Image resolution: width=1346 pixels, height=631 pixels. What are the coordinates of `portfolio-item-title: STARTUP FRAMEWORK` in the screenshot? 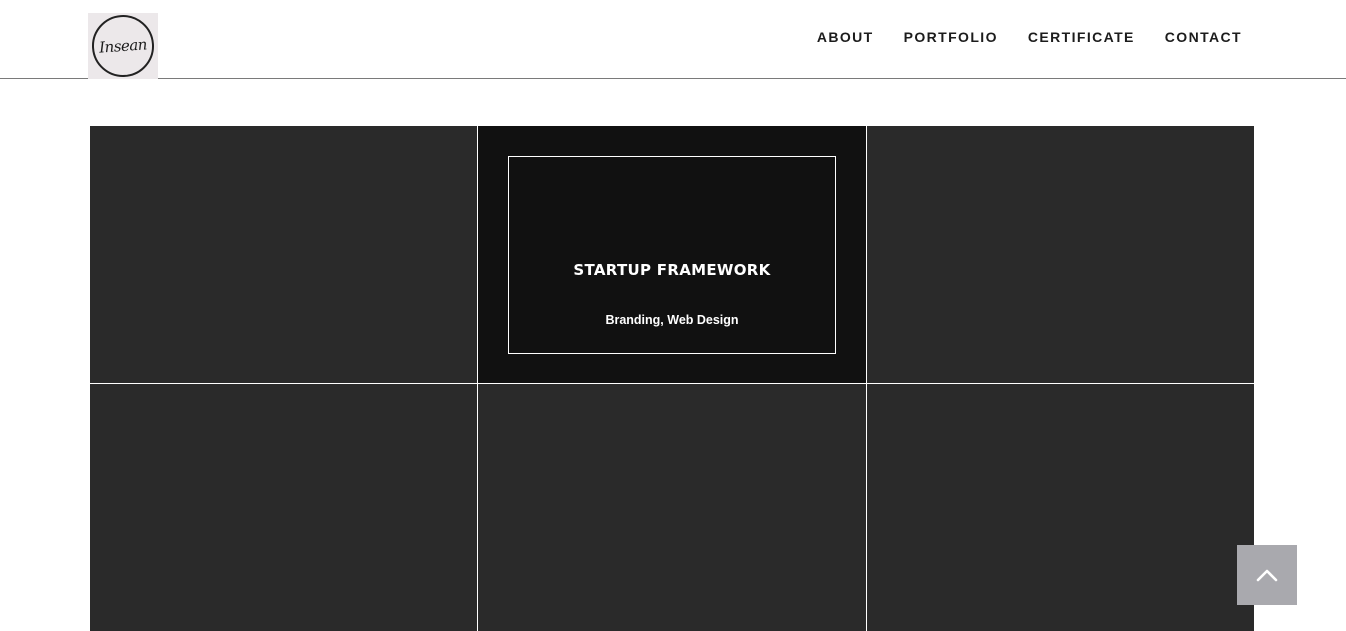 It's located at (672, 270).